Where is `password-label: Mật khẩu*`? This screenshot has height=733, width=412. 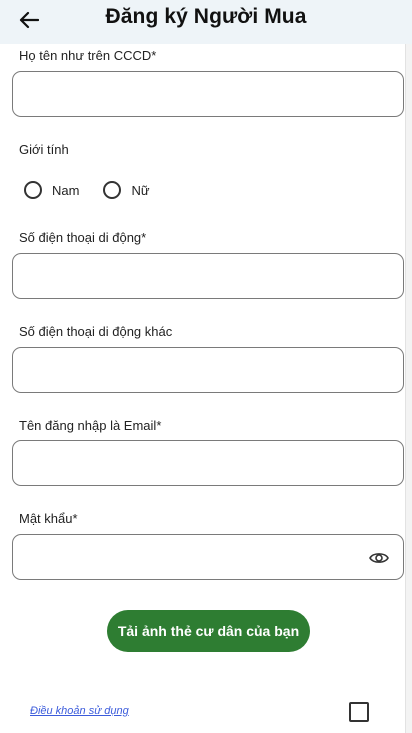 password-label: Mật khẩu* is located at coordinates (48, 518).